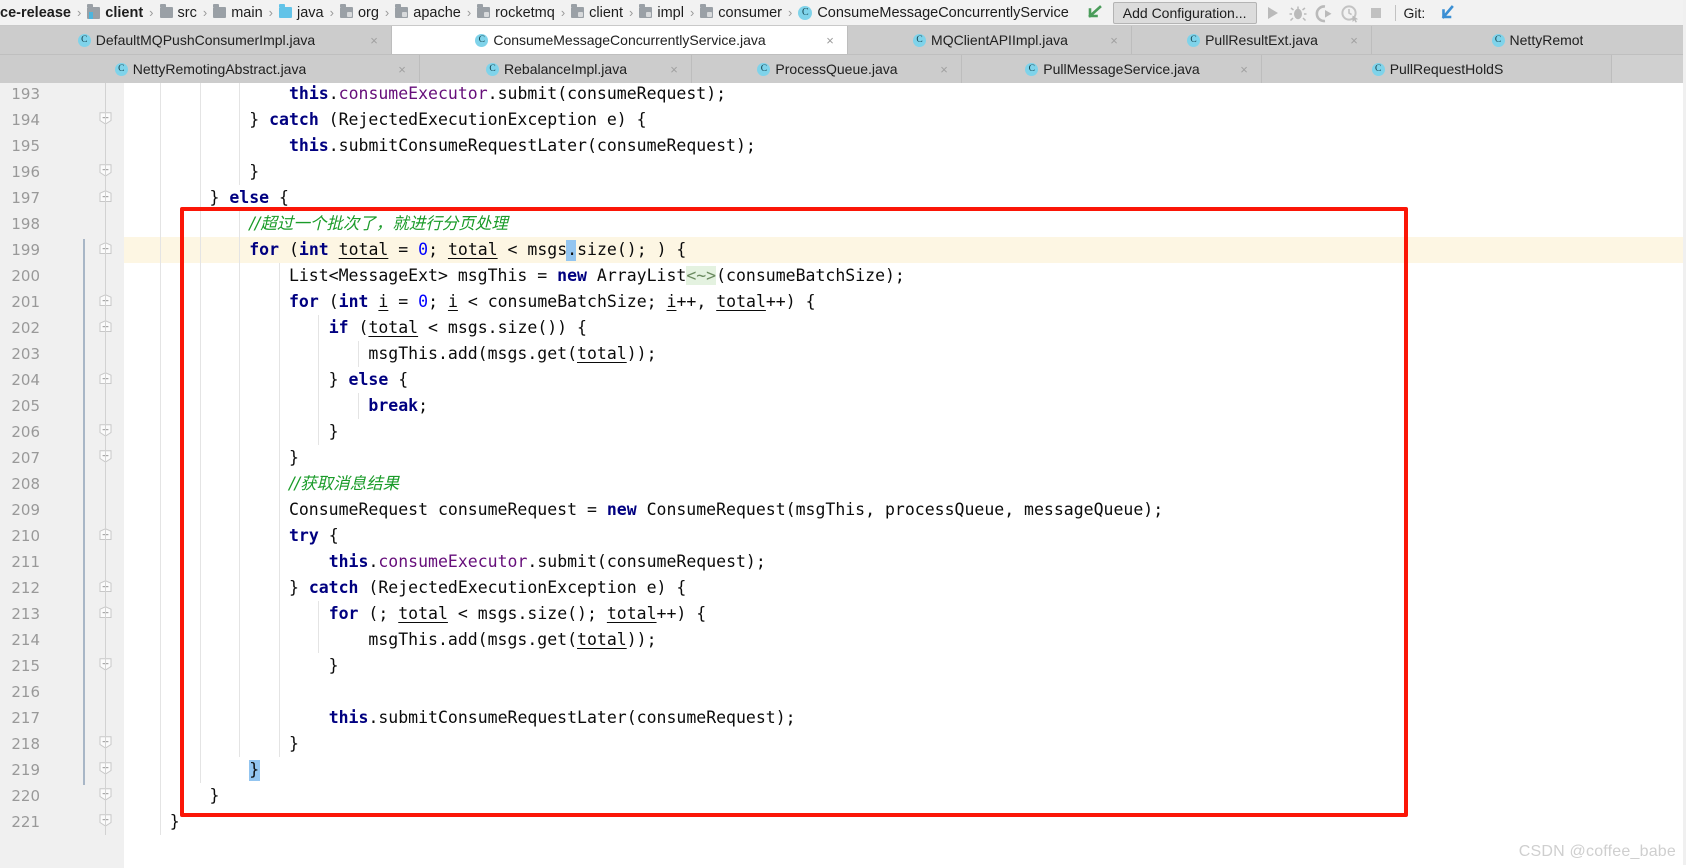  I want to click on editor-tab-label: PullResultExt.java, so click(1261, 40).